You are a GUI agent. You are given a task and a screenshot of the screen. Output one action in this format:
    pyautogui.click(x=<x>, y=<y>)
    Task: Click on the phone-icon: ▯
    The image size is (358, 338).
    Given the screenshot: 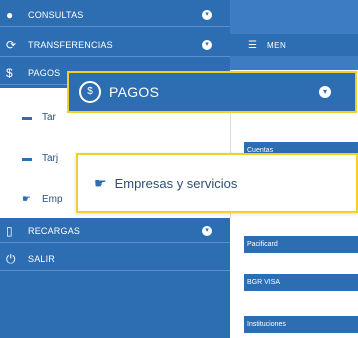 What is the action you would take?
    pyautogui.click(x=9, y=231)
    